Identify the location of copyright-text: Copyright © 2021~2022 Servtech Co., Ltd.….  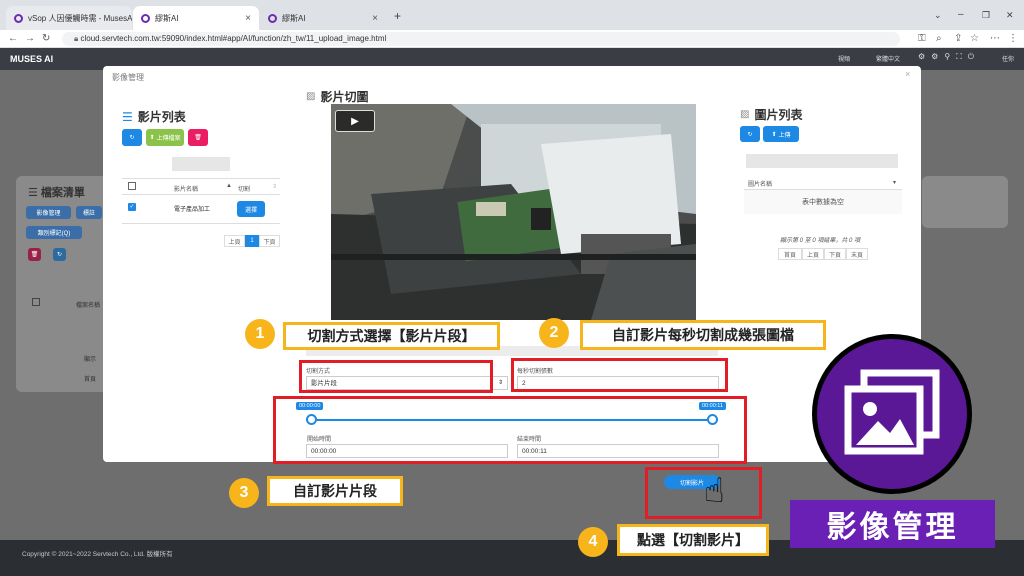
(97, 554).